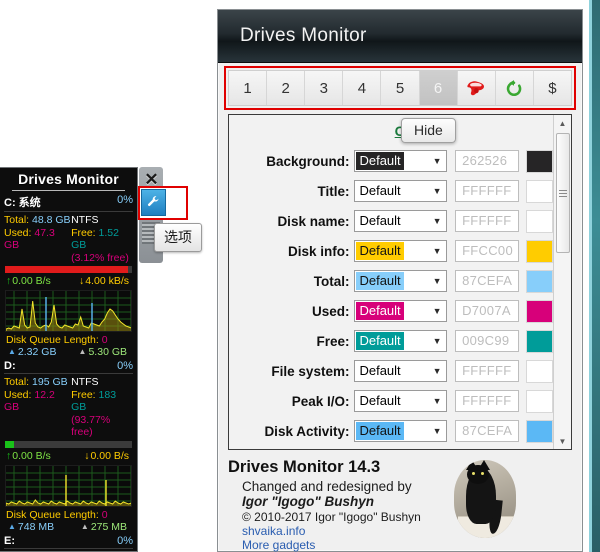  Describe the element at coordinates (333, 341) in the screenshot. I see `color-setting-label: Free:` at that location.